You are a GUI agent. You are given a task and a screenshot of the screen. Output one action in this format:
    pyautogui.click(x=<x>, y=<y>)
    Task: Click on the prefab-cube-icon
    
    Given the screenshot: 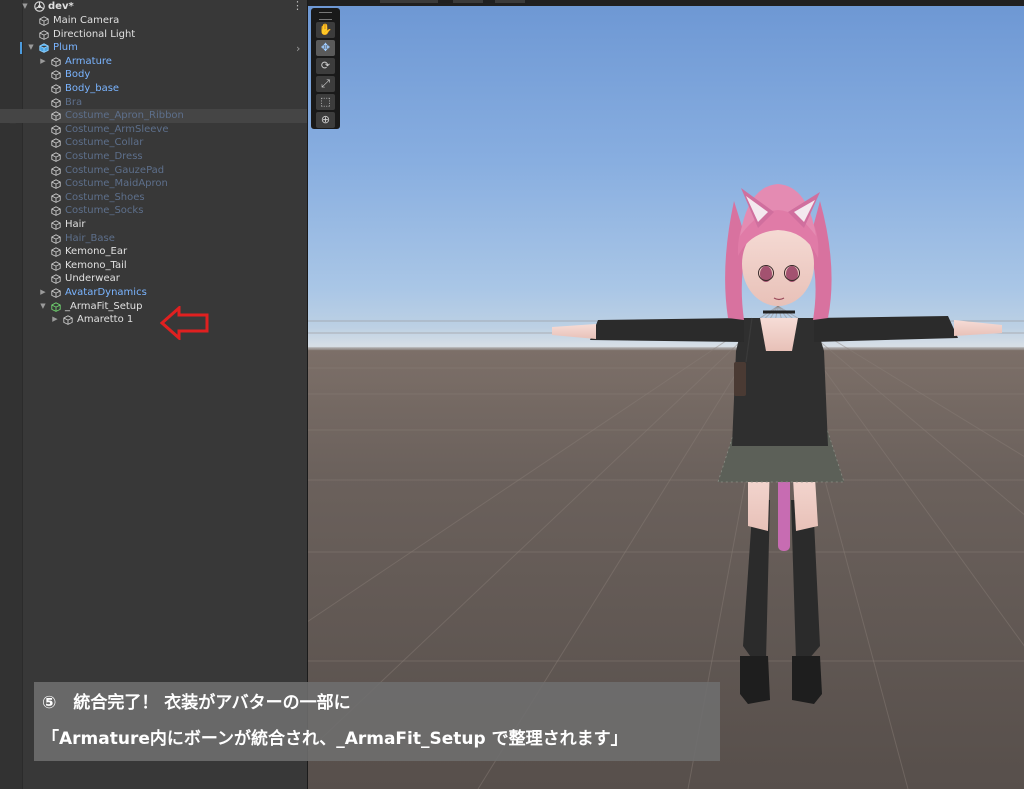 What is the action you would take?
    pyautogui.click(x=44, y=48)
    